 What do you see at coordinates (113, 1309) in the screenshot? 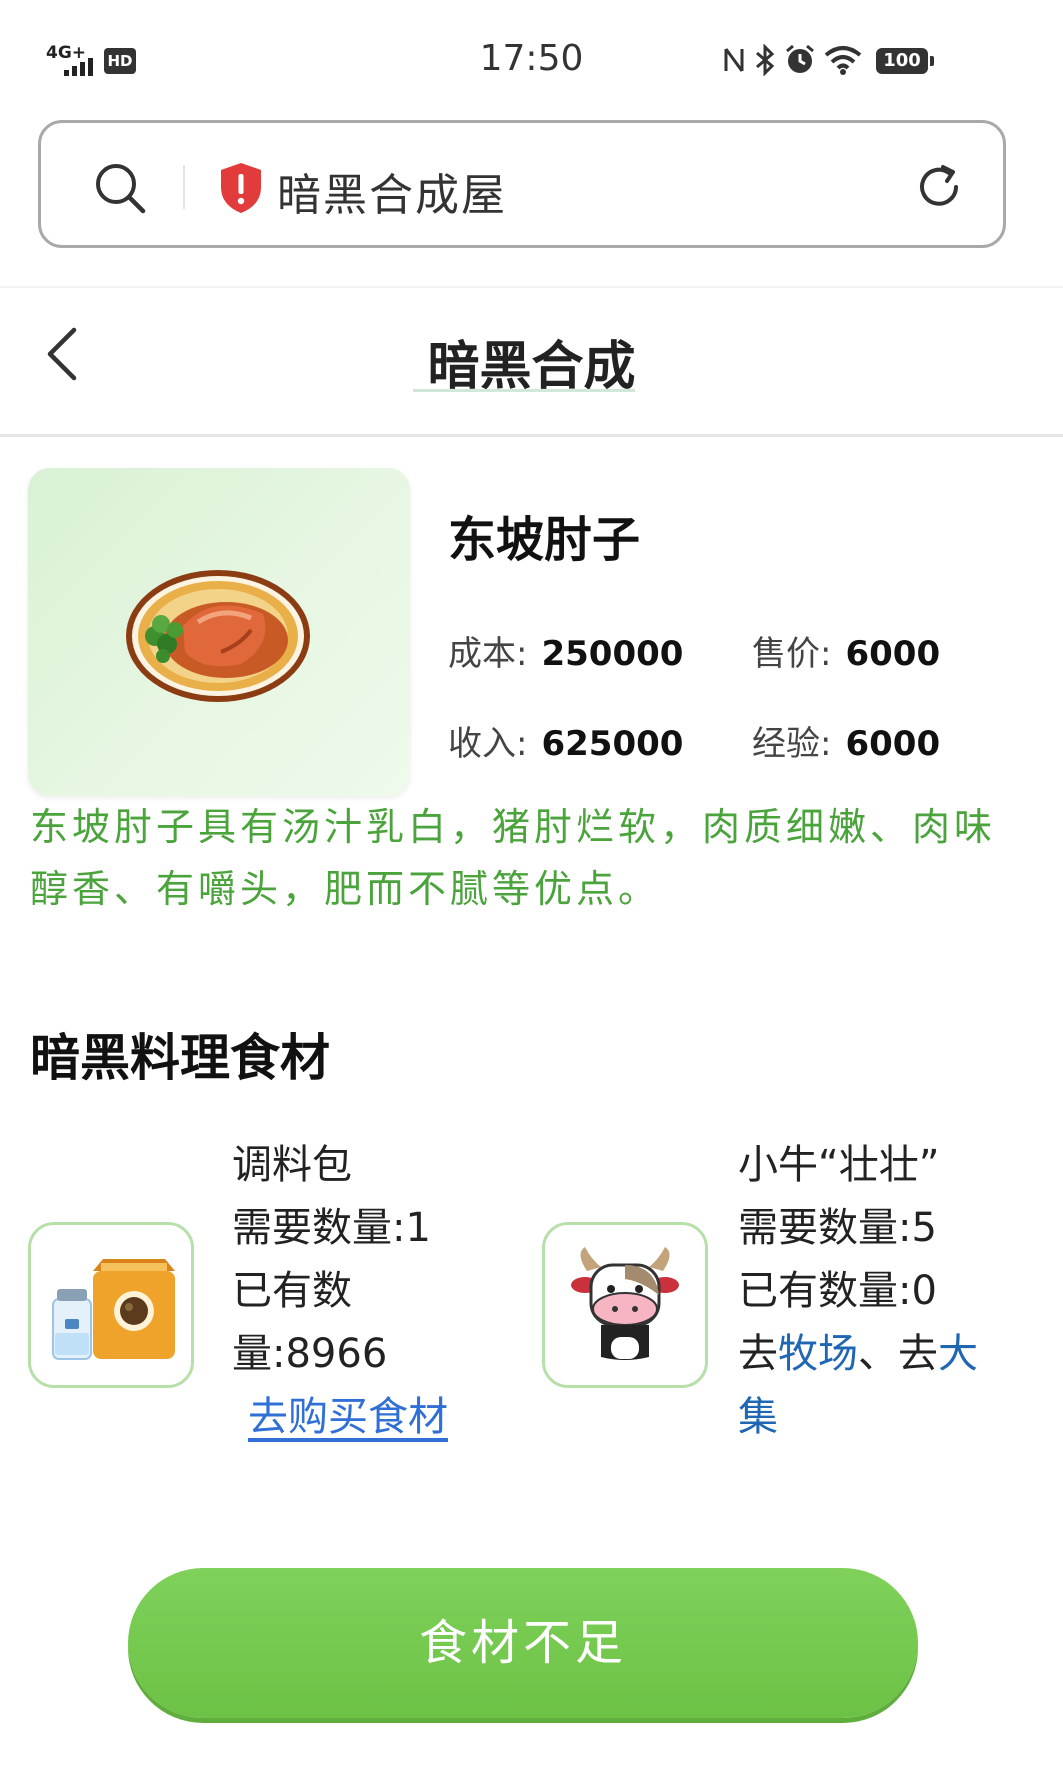
I see `seasoning-pack-icon` at bounding box center [113, 1309].